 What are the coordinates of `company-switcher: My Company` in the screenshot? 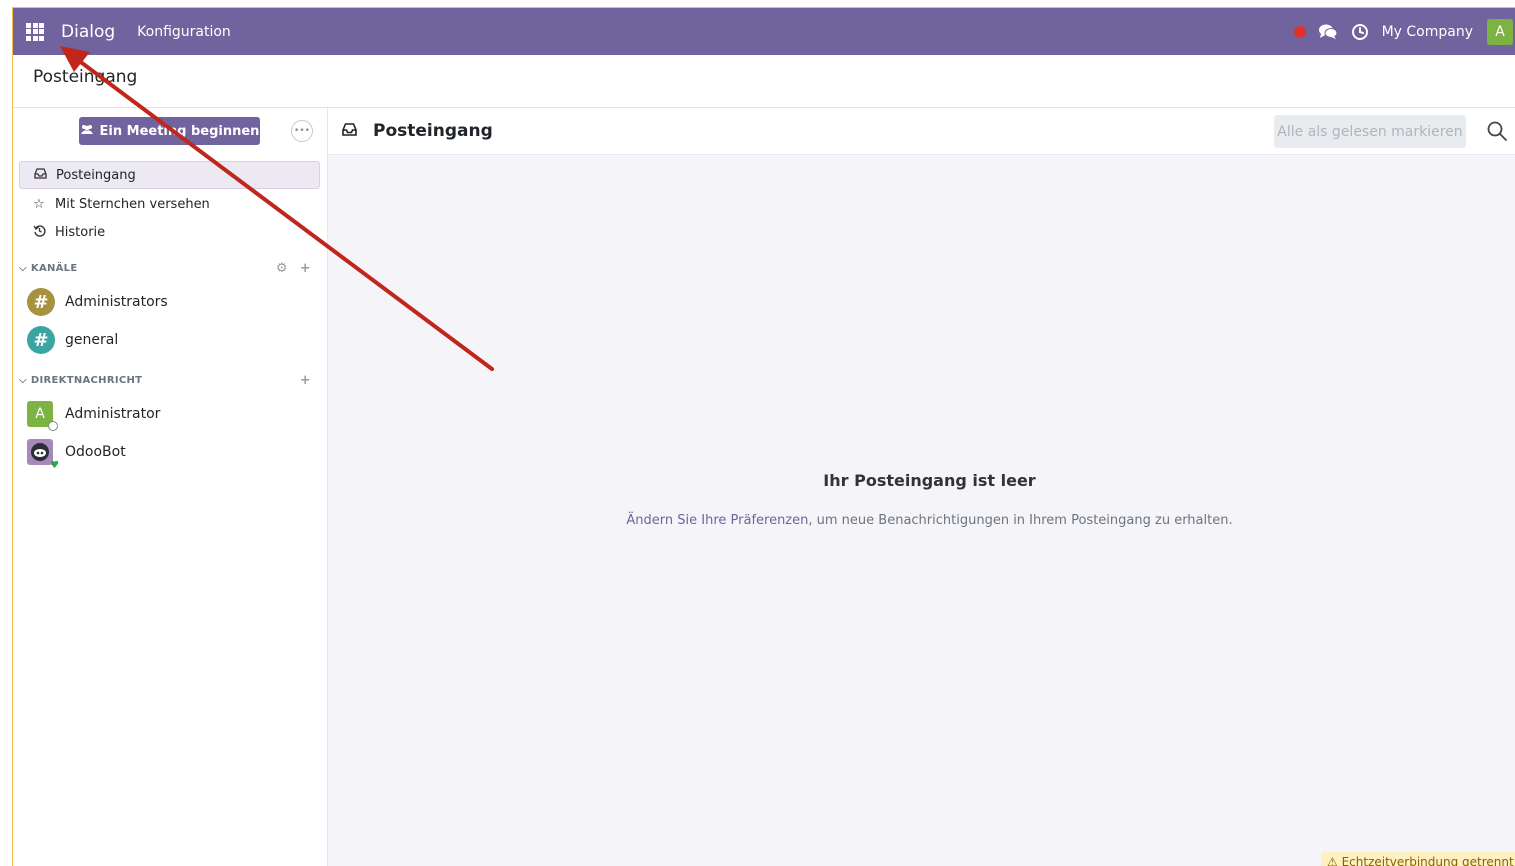 It's located at (1427, 32).